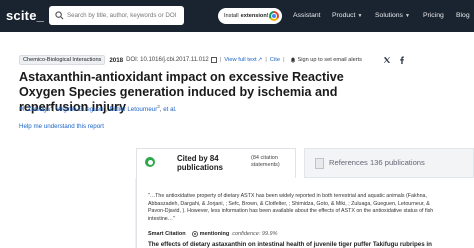 The width and height of the screenshot is (474, 248). I want to click on tab-references: References 136 publications, so click(389, 163).